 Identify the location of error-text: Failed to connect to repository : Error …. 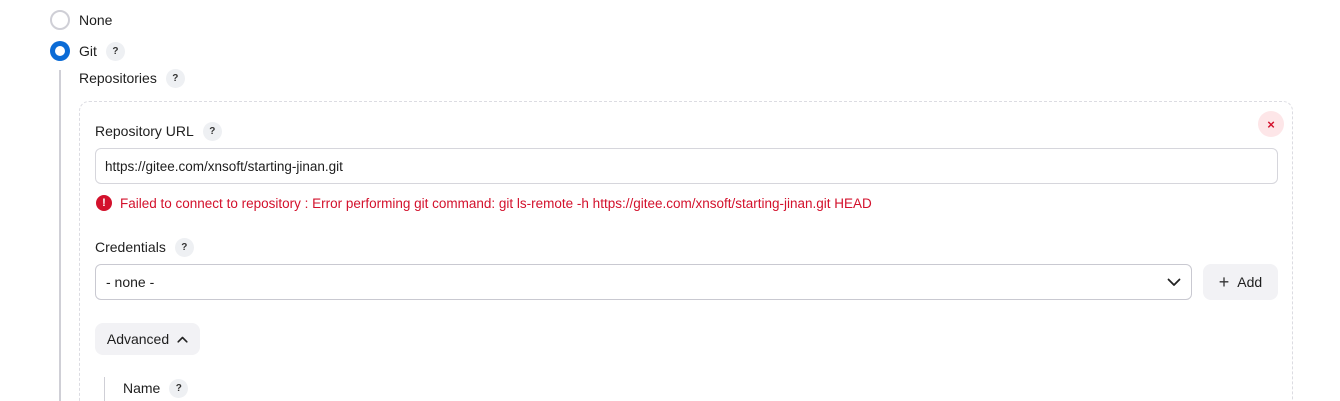
(496, 203).